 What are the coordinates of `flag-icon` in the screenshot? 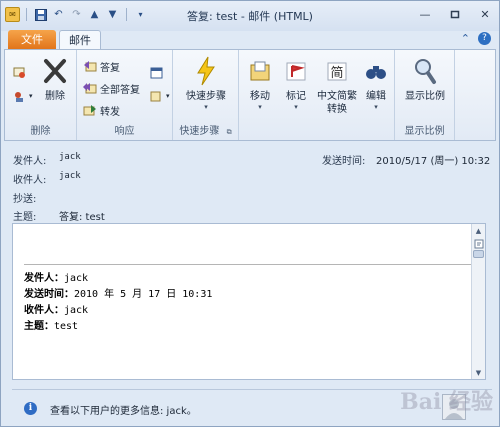 It's located at (296, 71).